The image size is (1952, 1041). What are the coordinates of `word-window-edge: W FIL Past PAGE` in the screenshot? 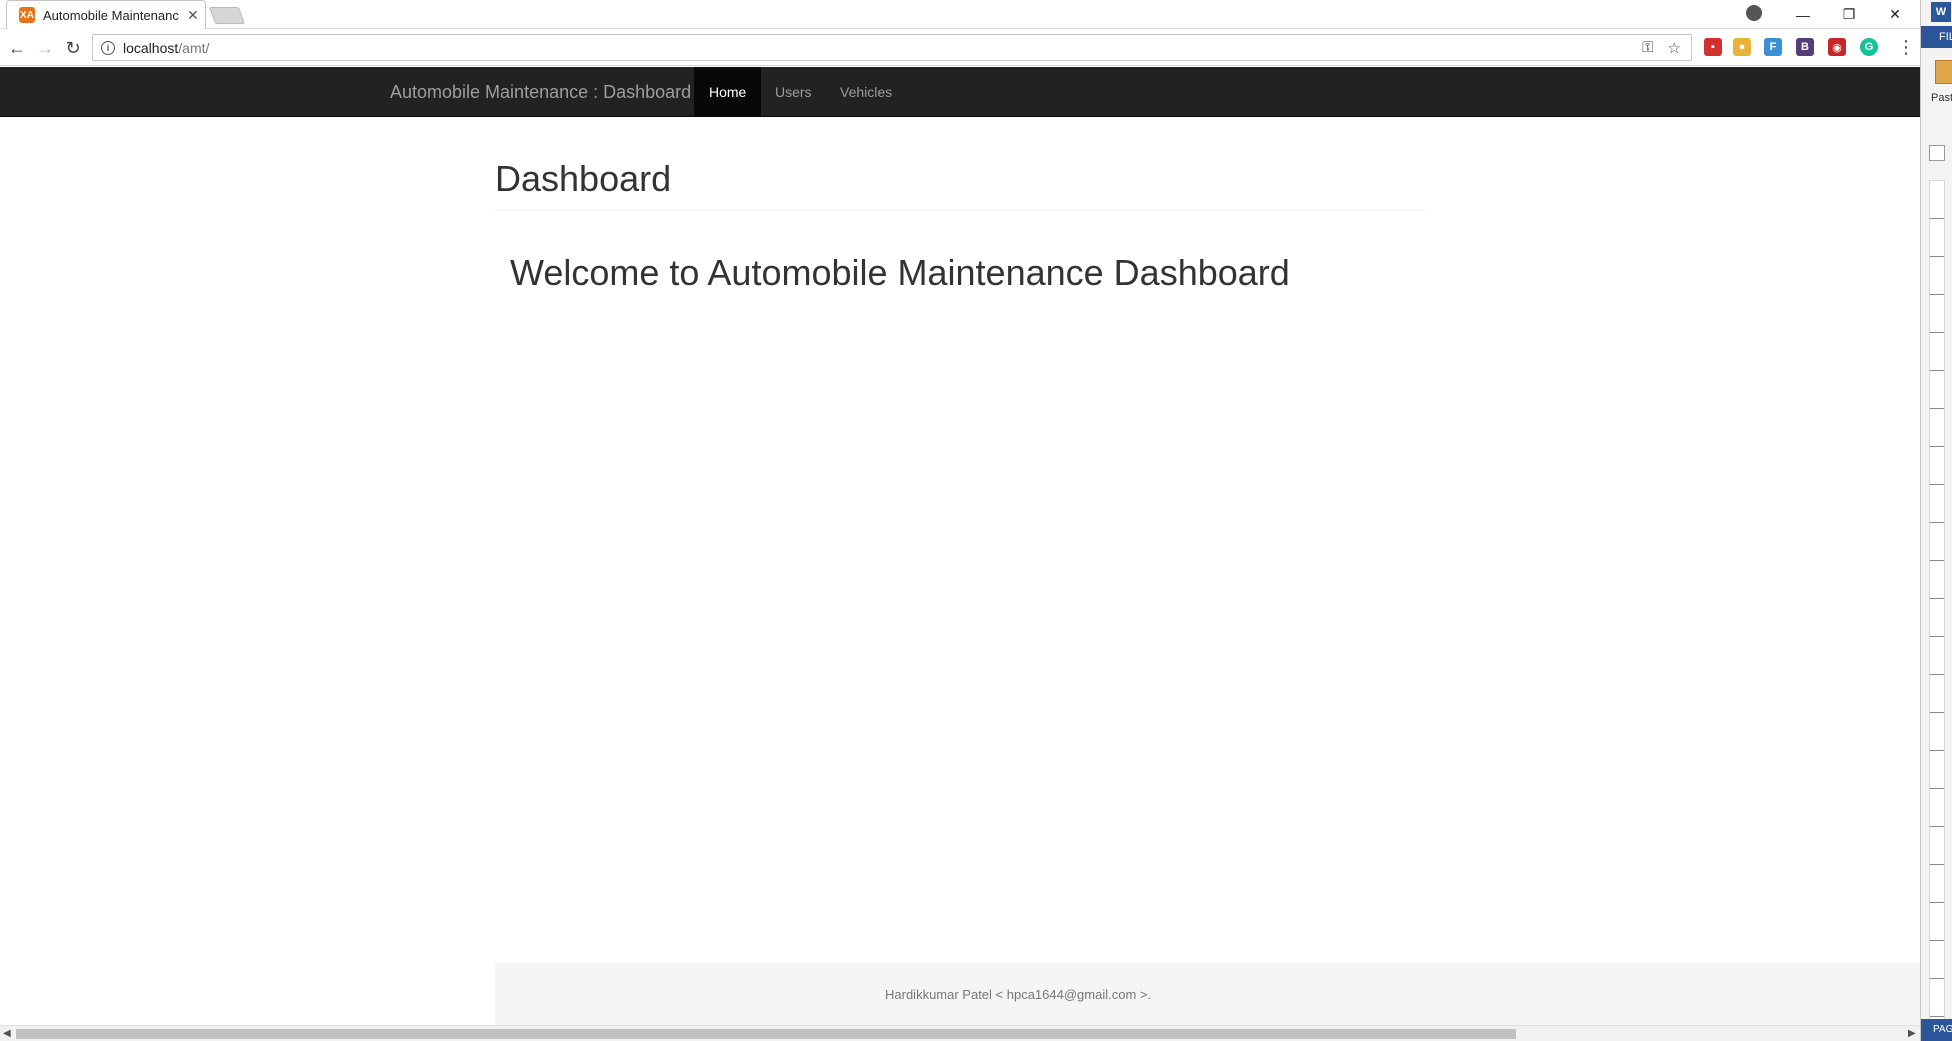 It's located at (1936, 520).